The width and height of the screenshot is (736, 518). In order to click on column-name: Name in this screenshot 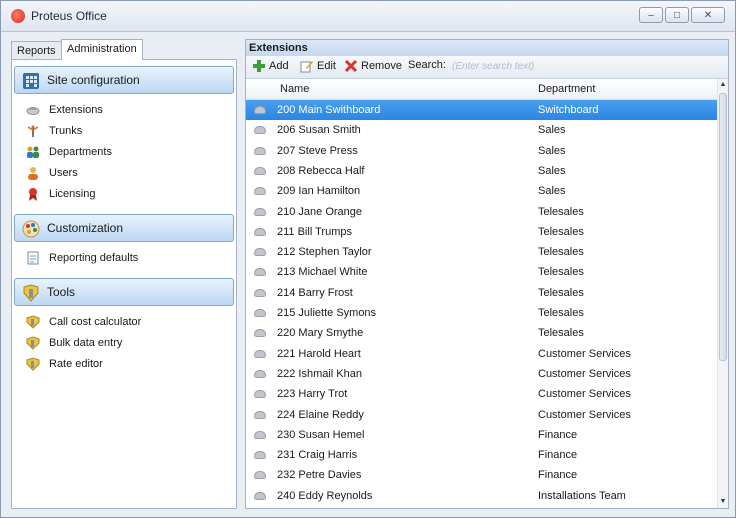, I will do `click(294, 89)`.